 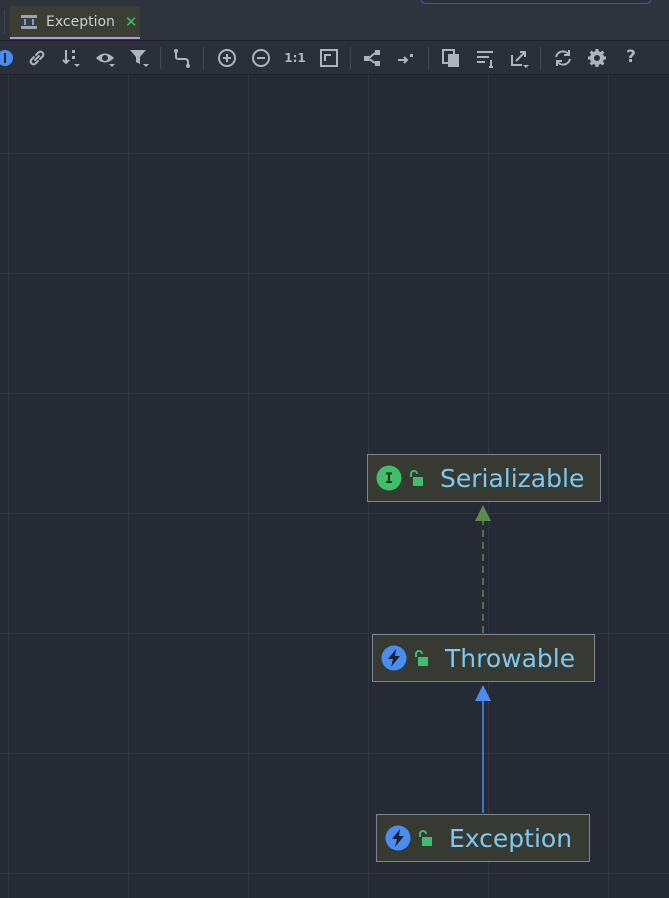 What do you see at coordinates (510, 658) in the screenshot?
I see `node-label: Throwable` at bounding box center [510, 658].